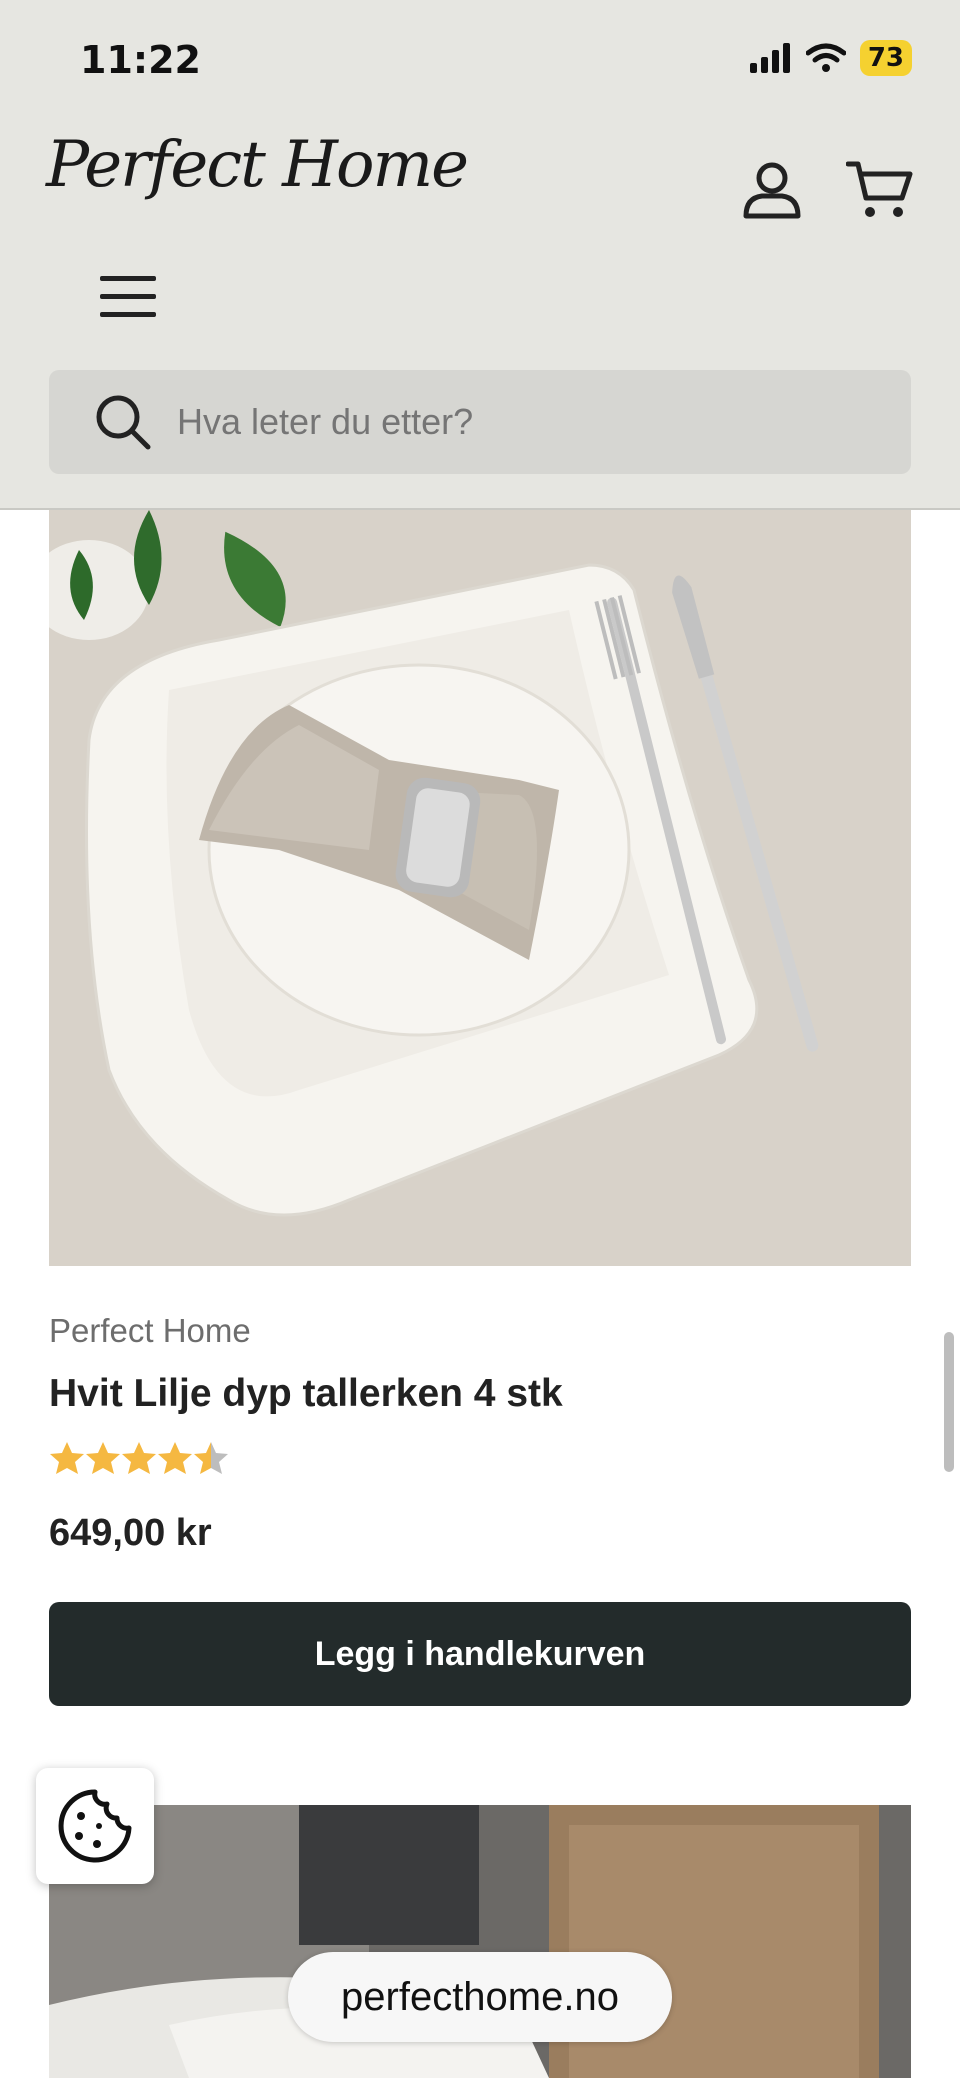 This screenshot has height=2078, width=960. I want to click on product-brand: Perfect Home, so click(150, 1330).